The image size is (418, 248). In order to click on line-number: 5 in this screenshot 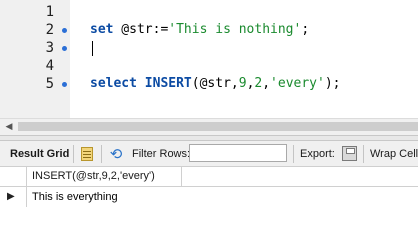, I will do `click(49, 84)`.